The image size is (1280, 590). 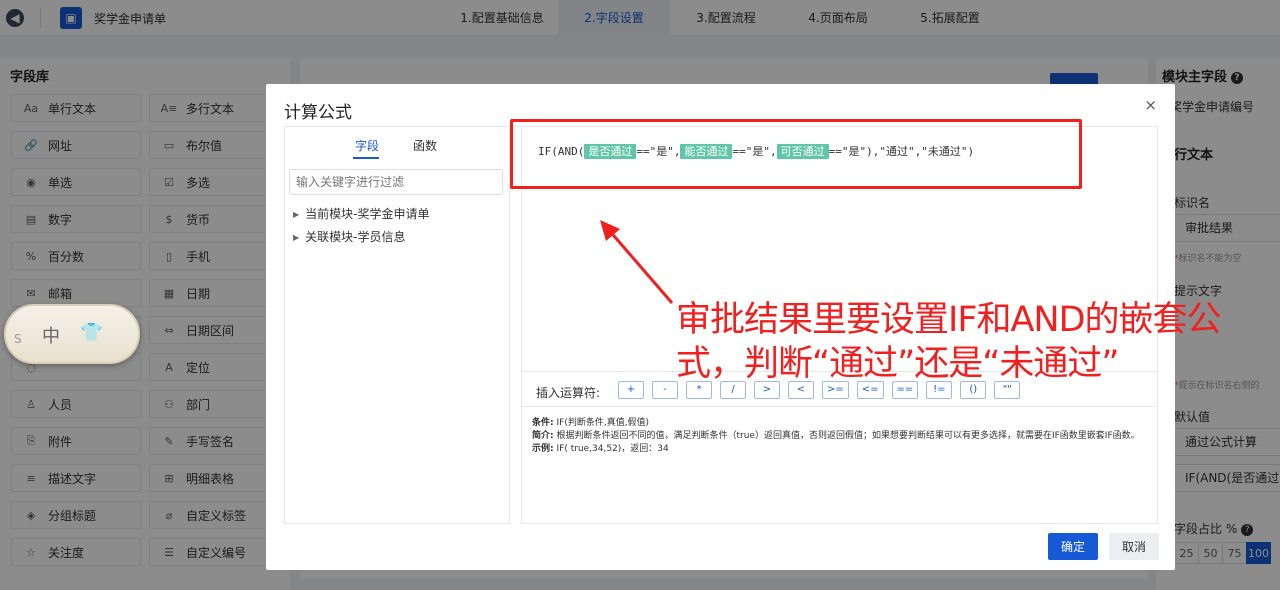 I want to click on annotation-highlight-box, so click(x=796, y=154).